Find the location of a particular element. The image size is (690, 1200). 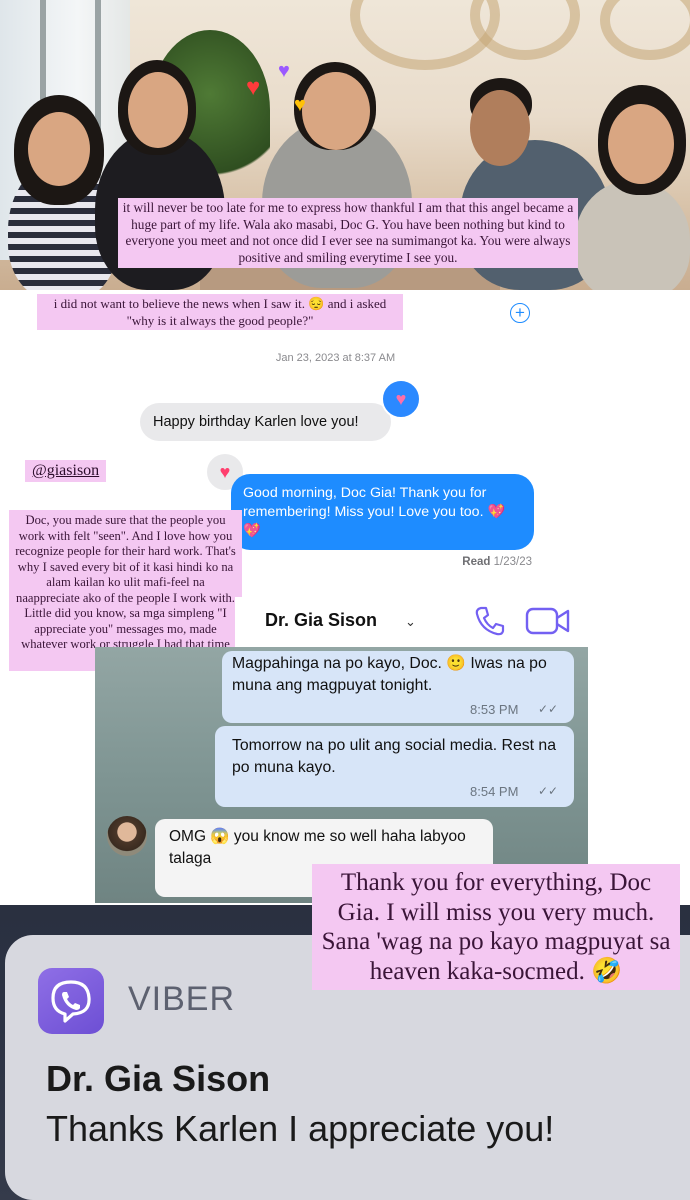

viber-app-icon is located at coordinates (71, 1001).